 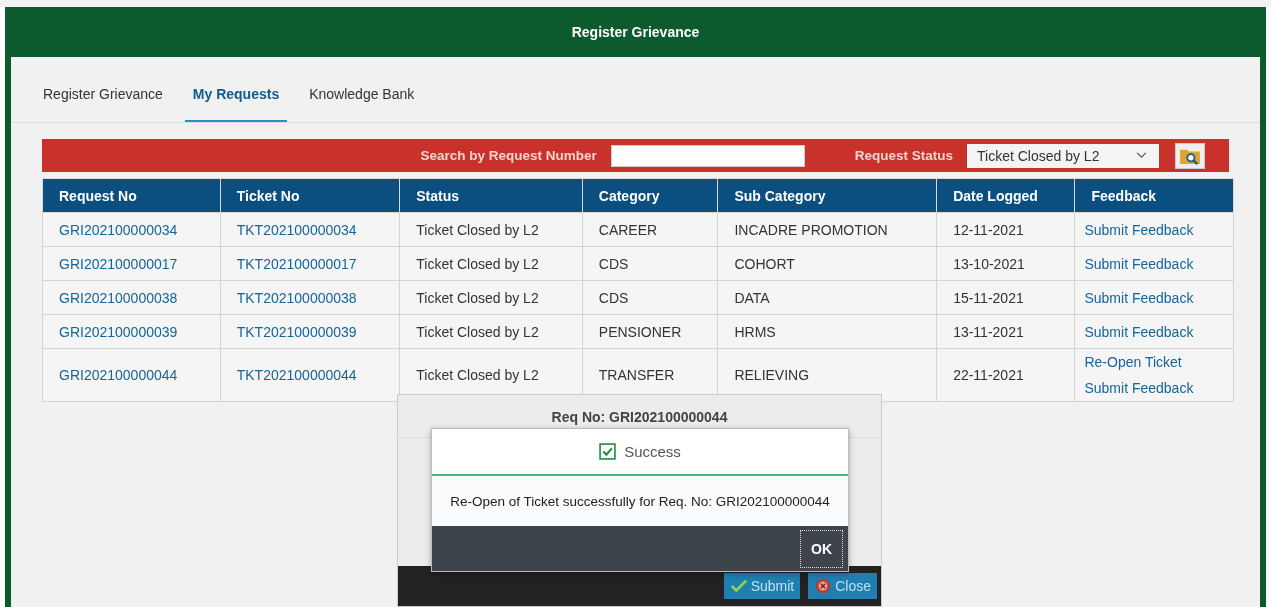 I want to click on status-label: Request Status, so click(x=903, y=155).